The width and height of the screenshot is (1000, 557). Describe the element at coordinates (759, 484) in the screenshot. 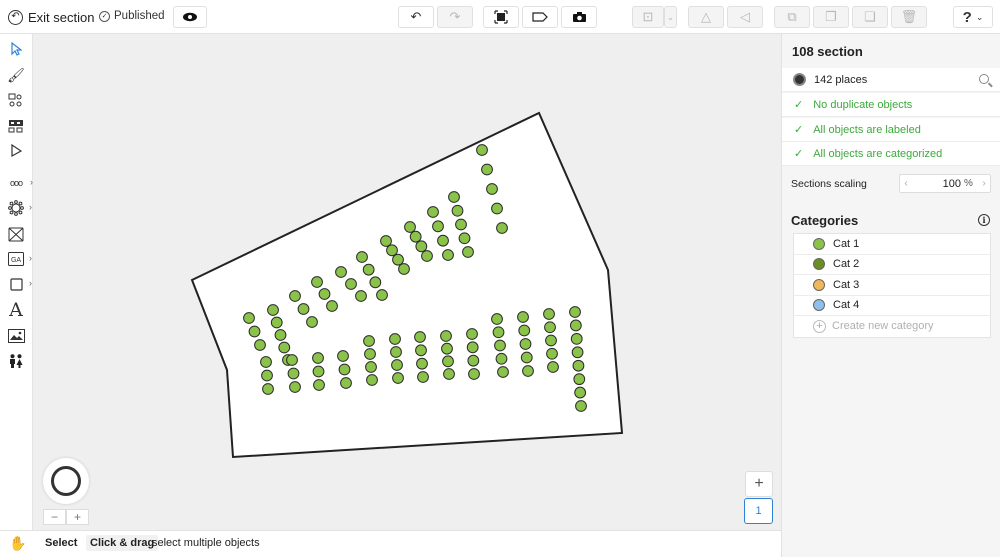

I see `add-floor-button: +` at that location.